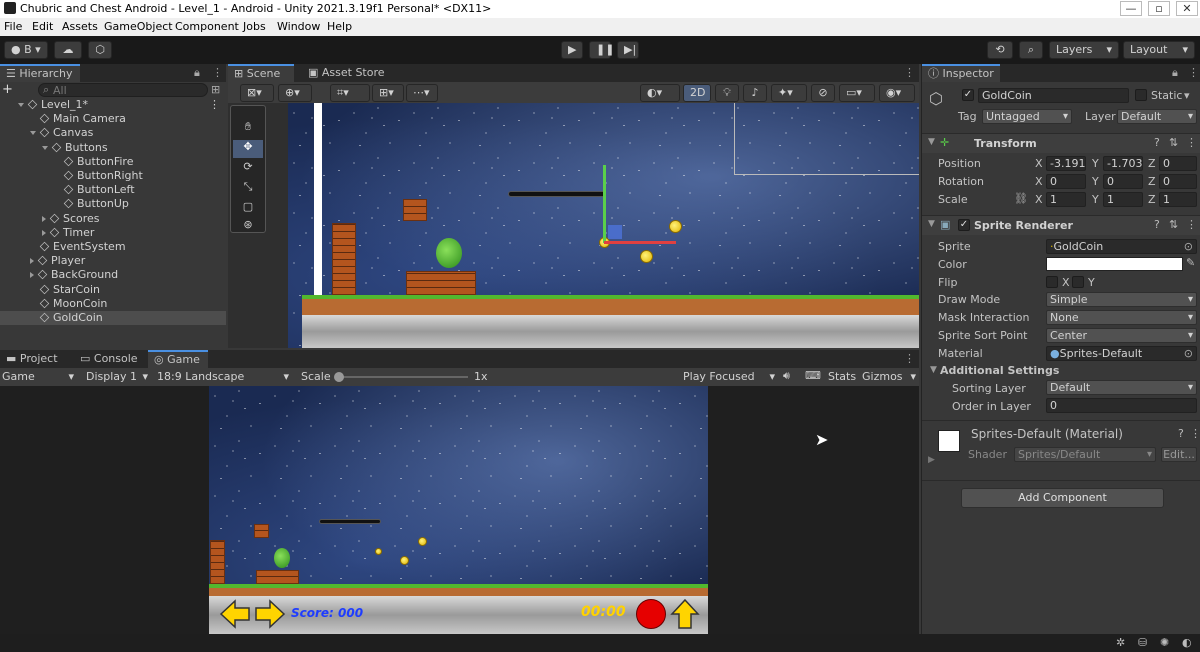 The width and height of the screenshot is (1200, 652). I want to click on account-button: ● B ▾, so click(26, 50).